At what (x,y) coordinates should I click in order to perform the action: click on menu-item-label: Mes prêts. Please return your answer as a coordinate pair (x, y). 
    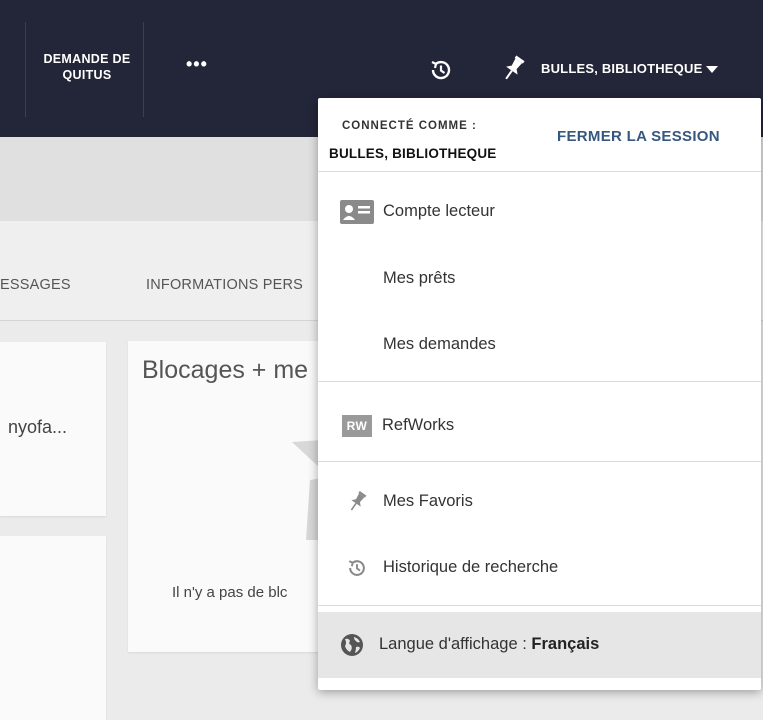
    Looking at the image, I should click on (419, 278).